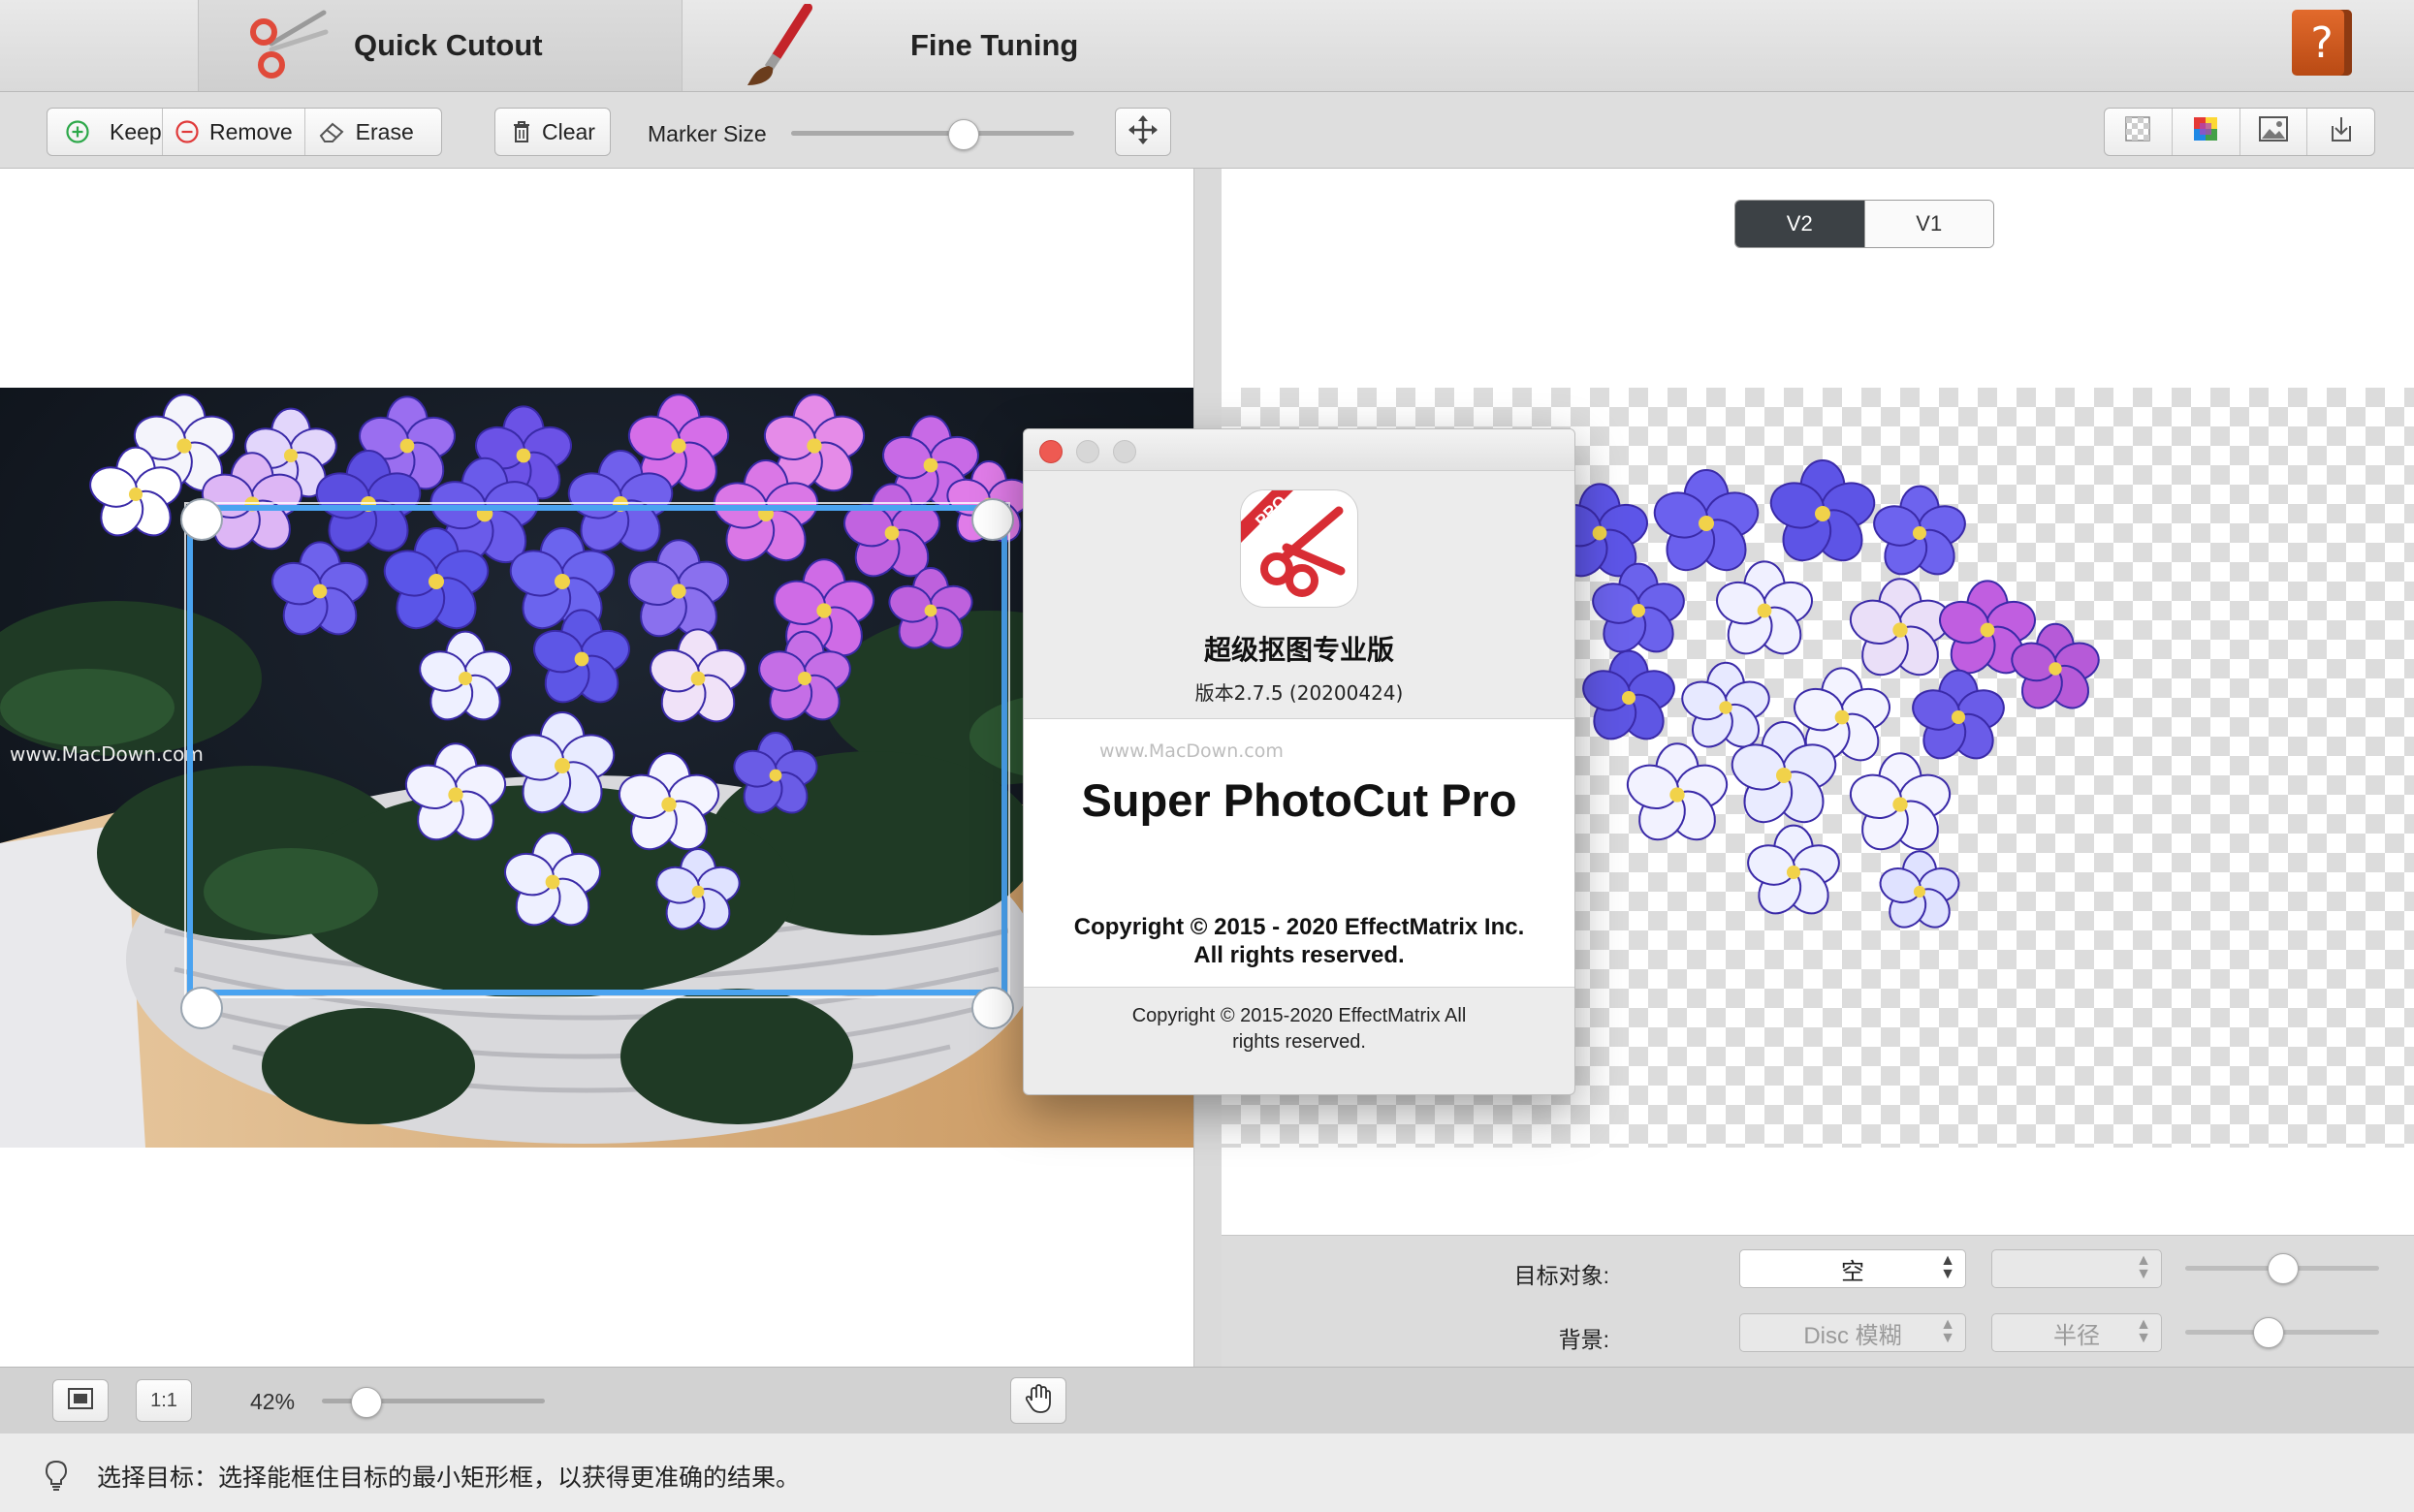 Image resolution: width=2414 pixels, height=1512 pixels. I want to click on eraser-icon, so click(331, 132).